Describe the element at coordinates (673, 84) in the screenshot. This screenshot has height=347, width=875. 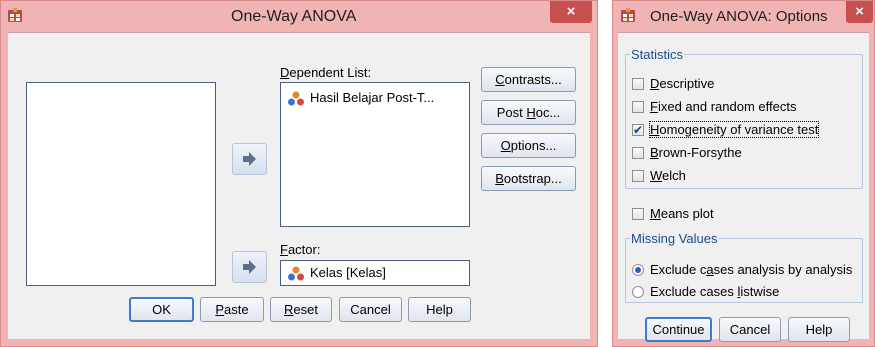
I see `descriptive-checkbox: Descriptive` at that location.